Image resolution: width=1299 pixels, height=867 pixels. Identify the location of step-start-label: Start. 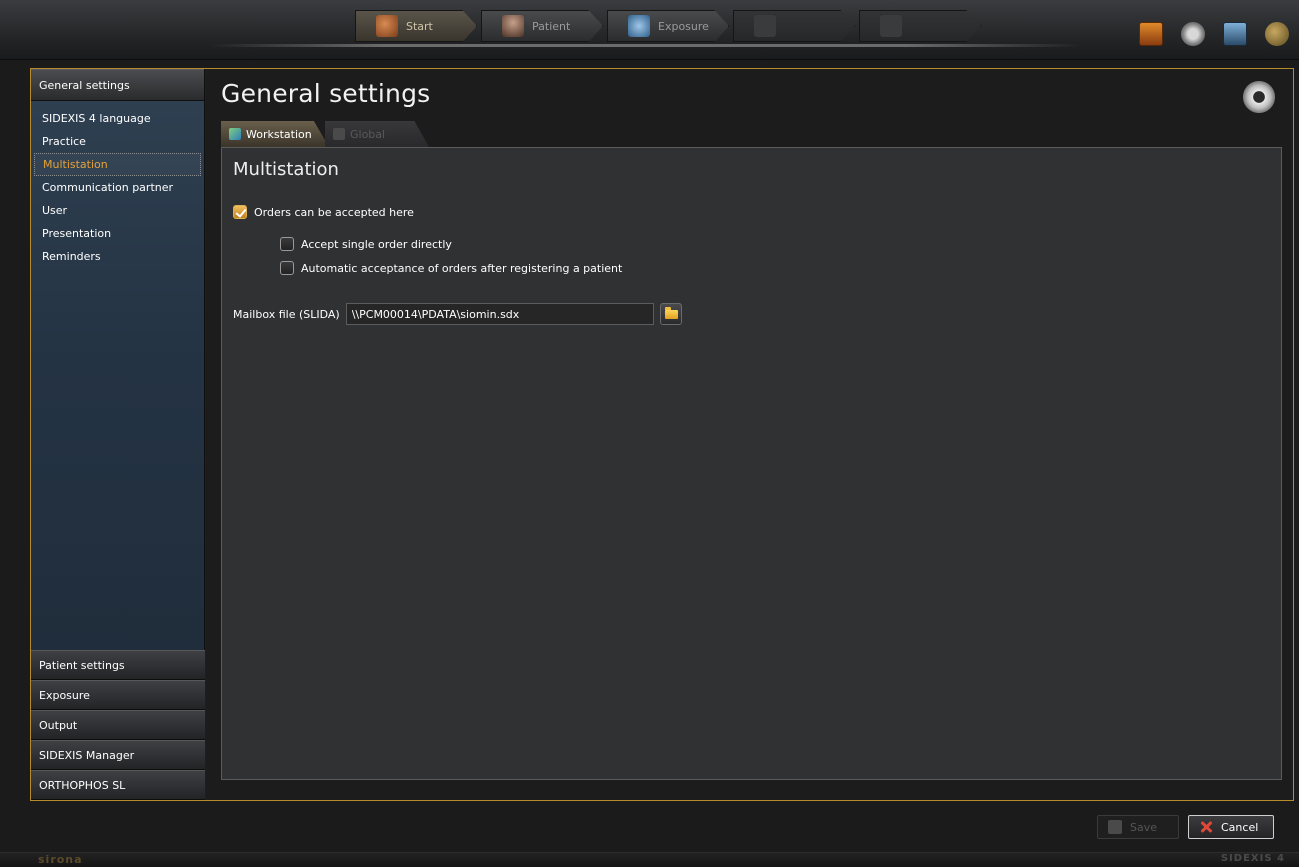
(419, 26).